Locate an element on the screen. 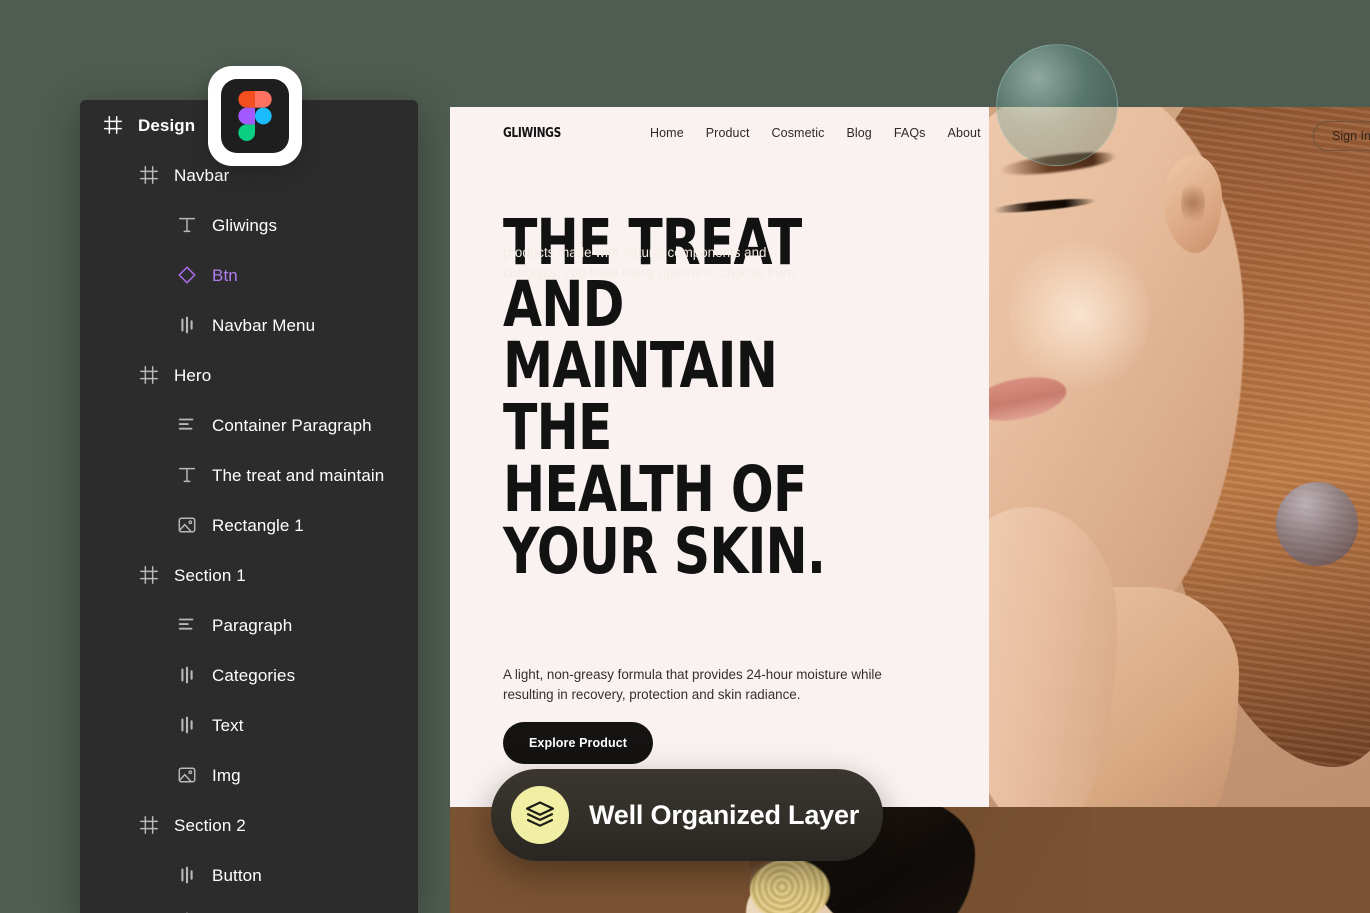  layer-row-navbar-menu: Navbar Menu is located at coordinates (249, 325).